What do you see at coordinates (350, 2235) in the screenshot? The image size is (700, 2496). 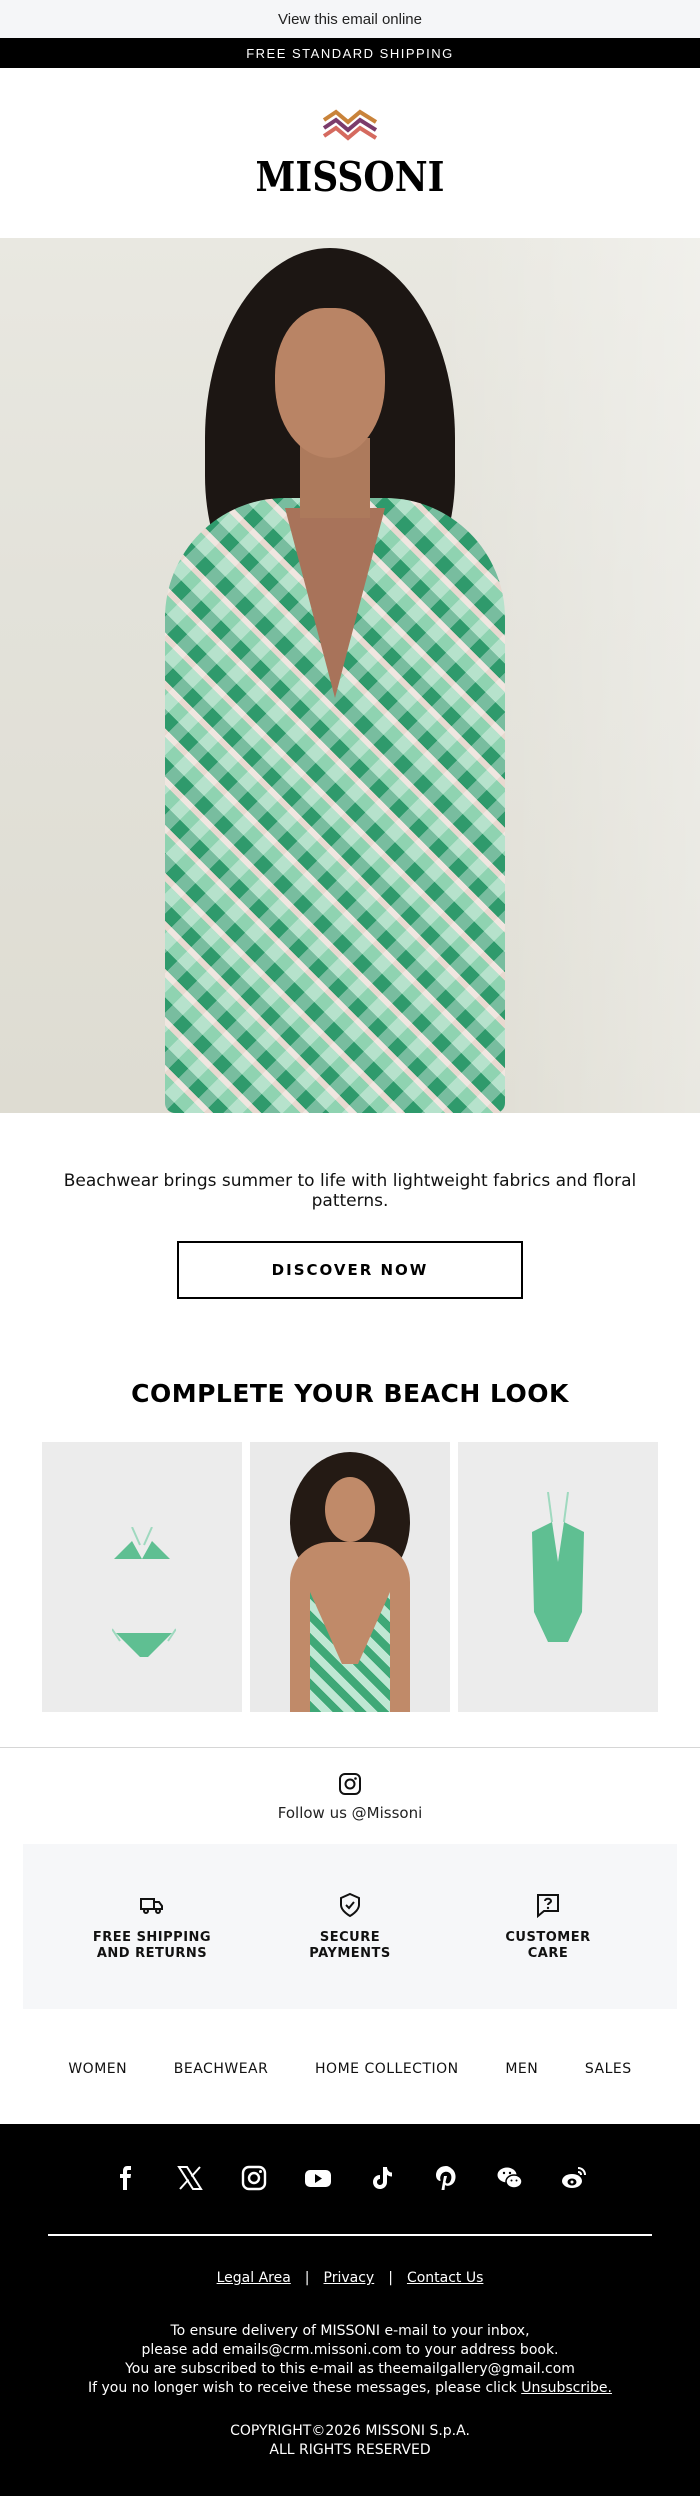 I see `footer-divider` at bounding box center [350, 2235].